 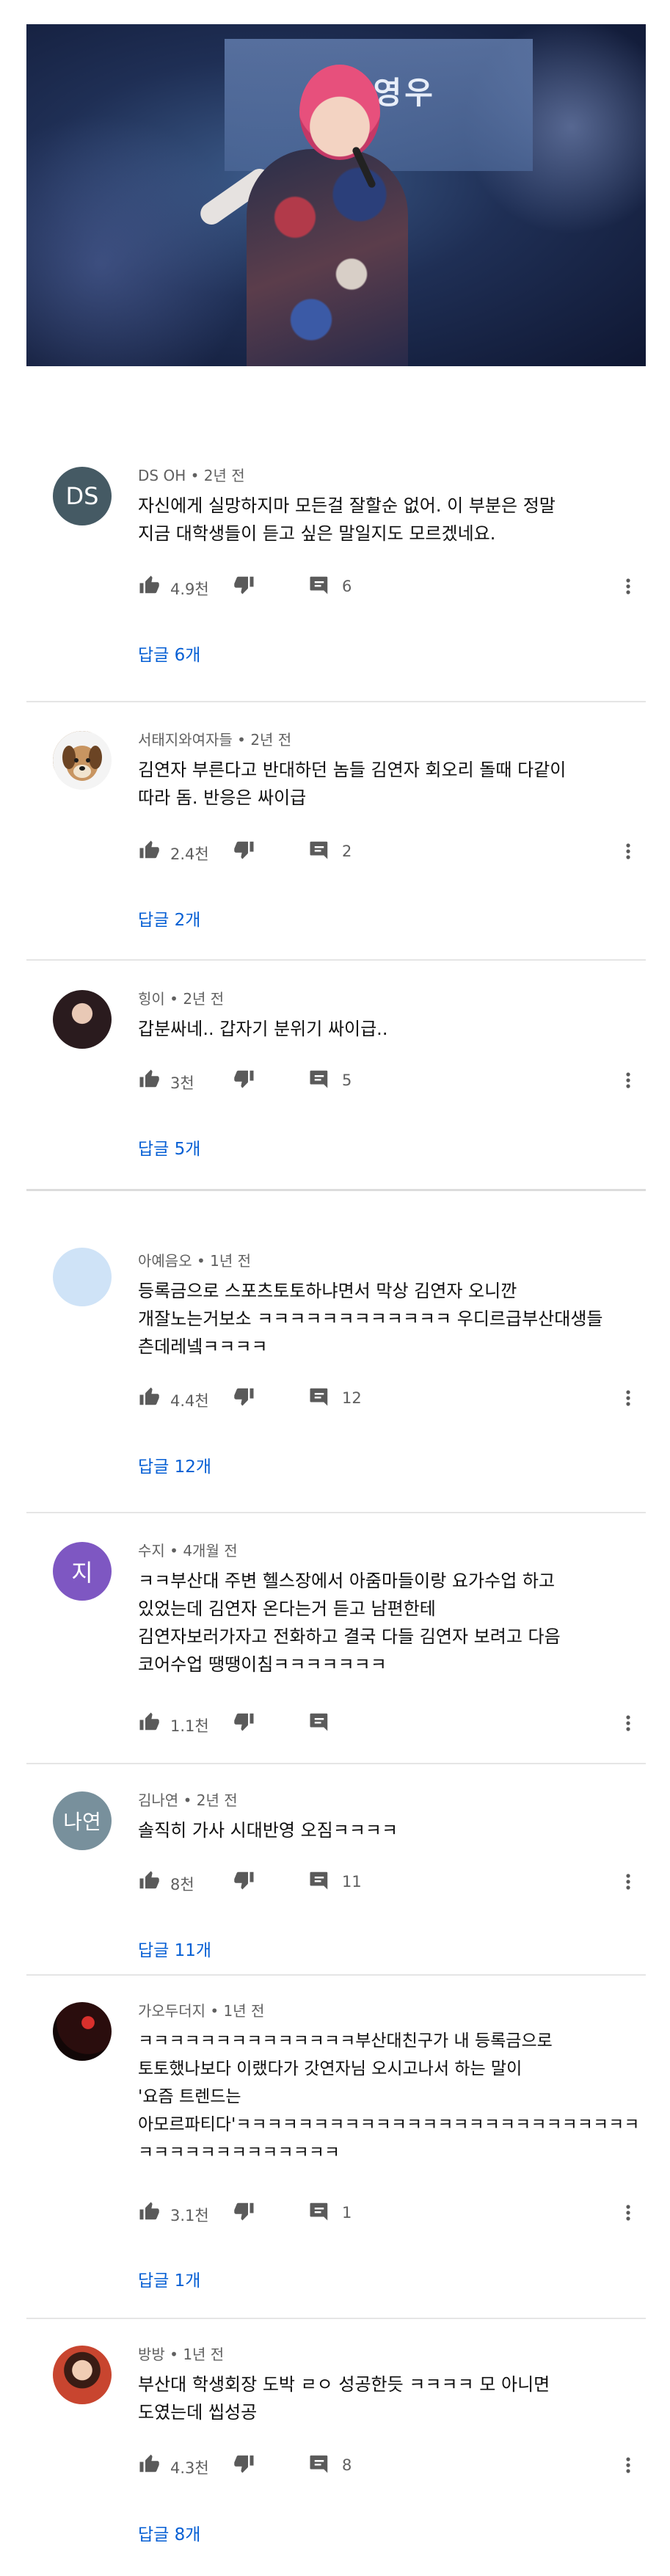 What do you see at coordinates (182, 1884) in the screenshot?
I see `like-count: 8천` at bounding box center [182, 1884].